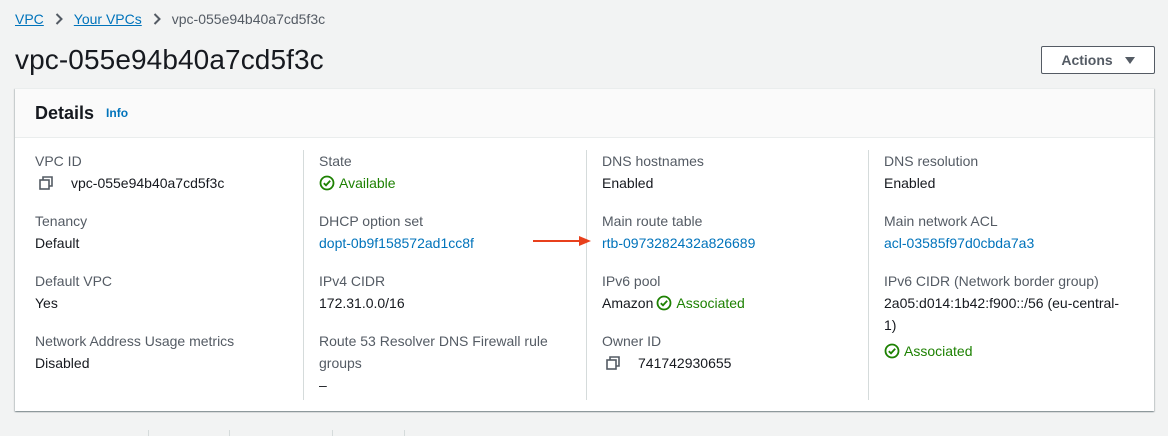 The height and width of the screenshot is (436, 1168). What do you see at coordinates (653, 161) in the screenshot?
I see `dns-hostnames-label: DNS hostnames` at bounding box center [653, 161].